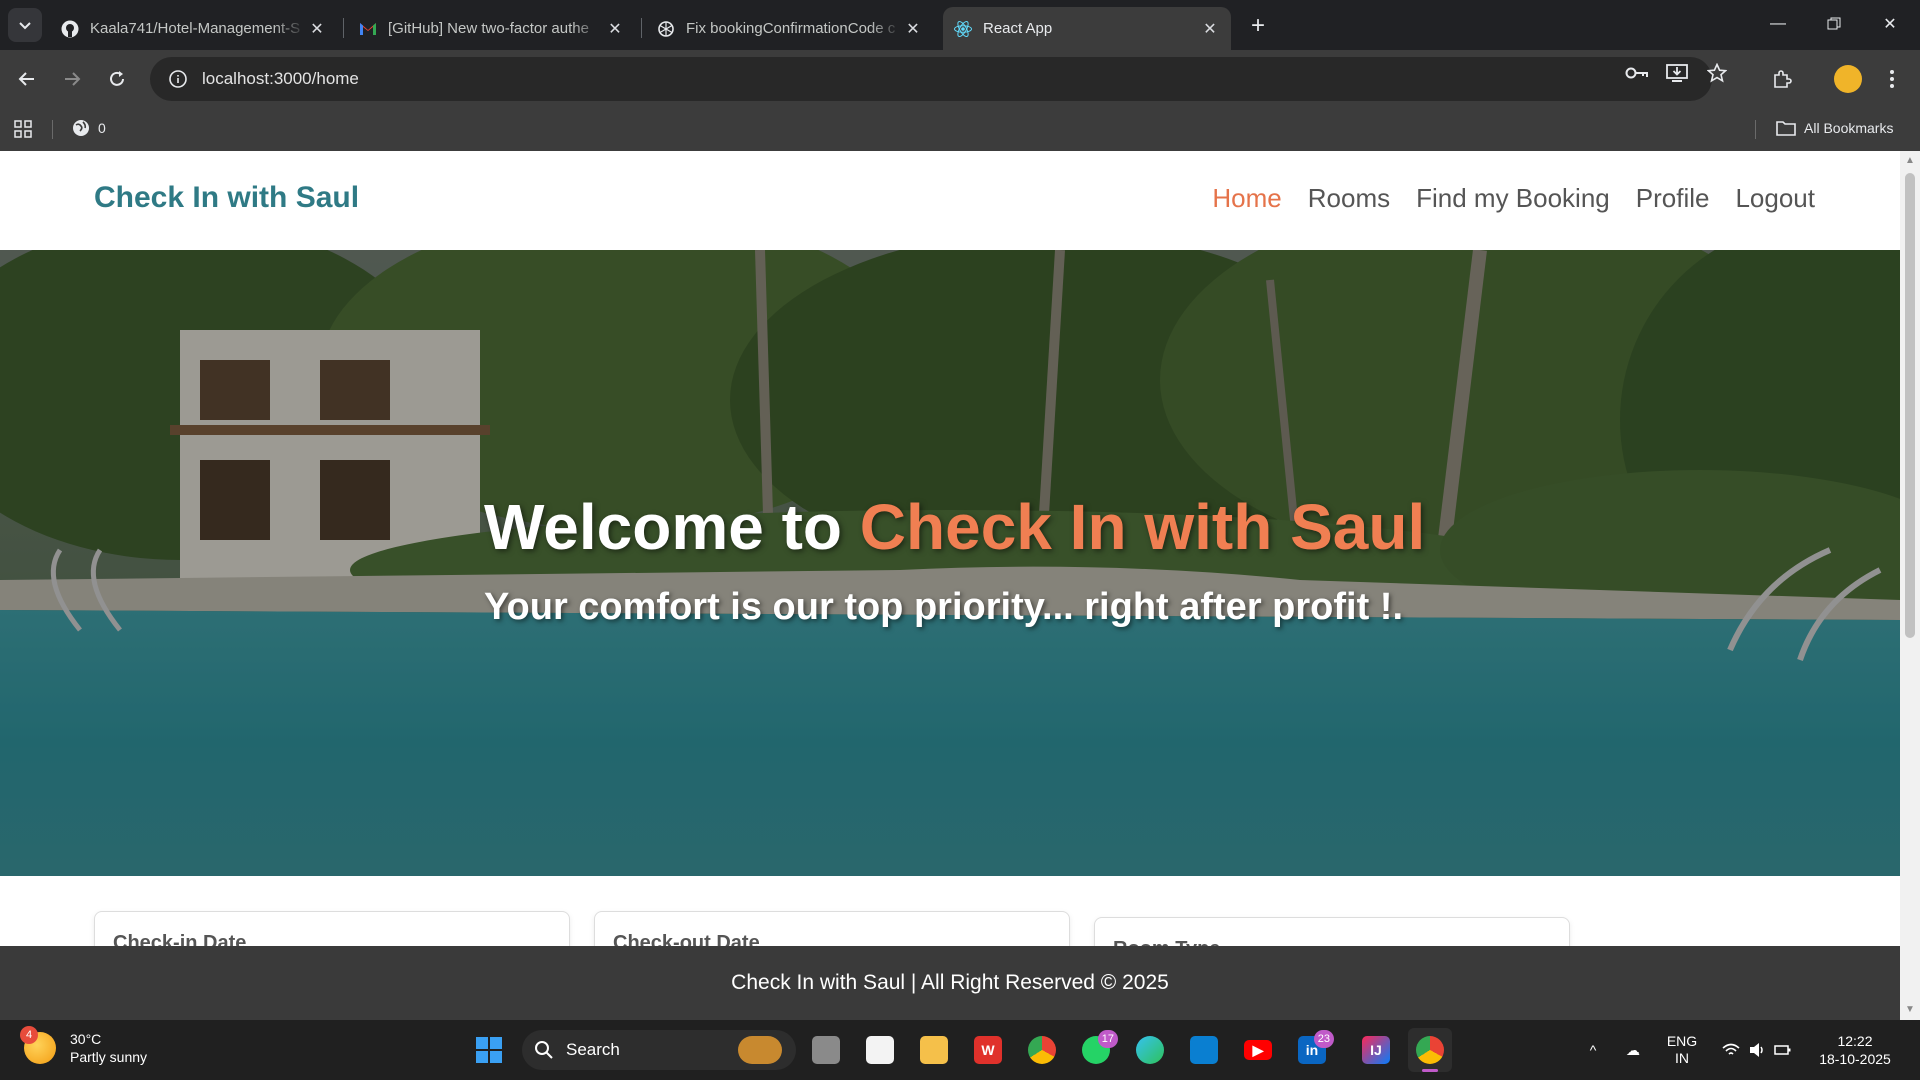  Describe the element at coordinates (1258, 1050) in the screenshot. I see `youtube-app: ▶` at that location.